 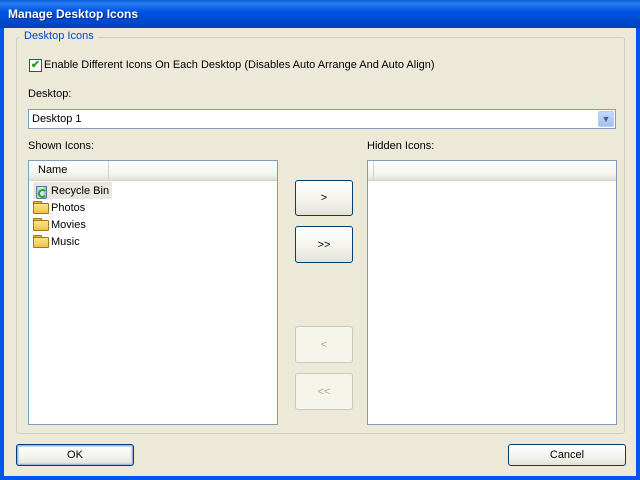 What do you see at coordinates (68, 224) in the screenshot?
I see `list-item-label: Movies` at bounding box center [68, 224].